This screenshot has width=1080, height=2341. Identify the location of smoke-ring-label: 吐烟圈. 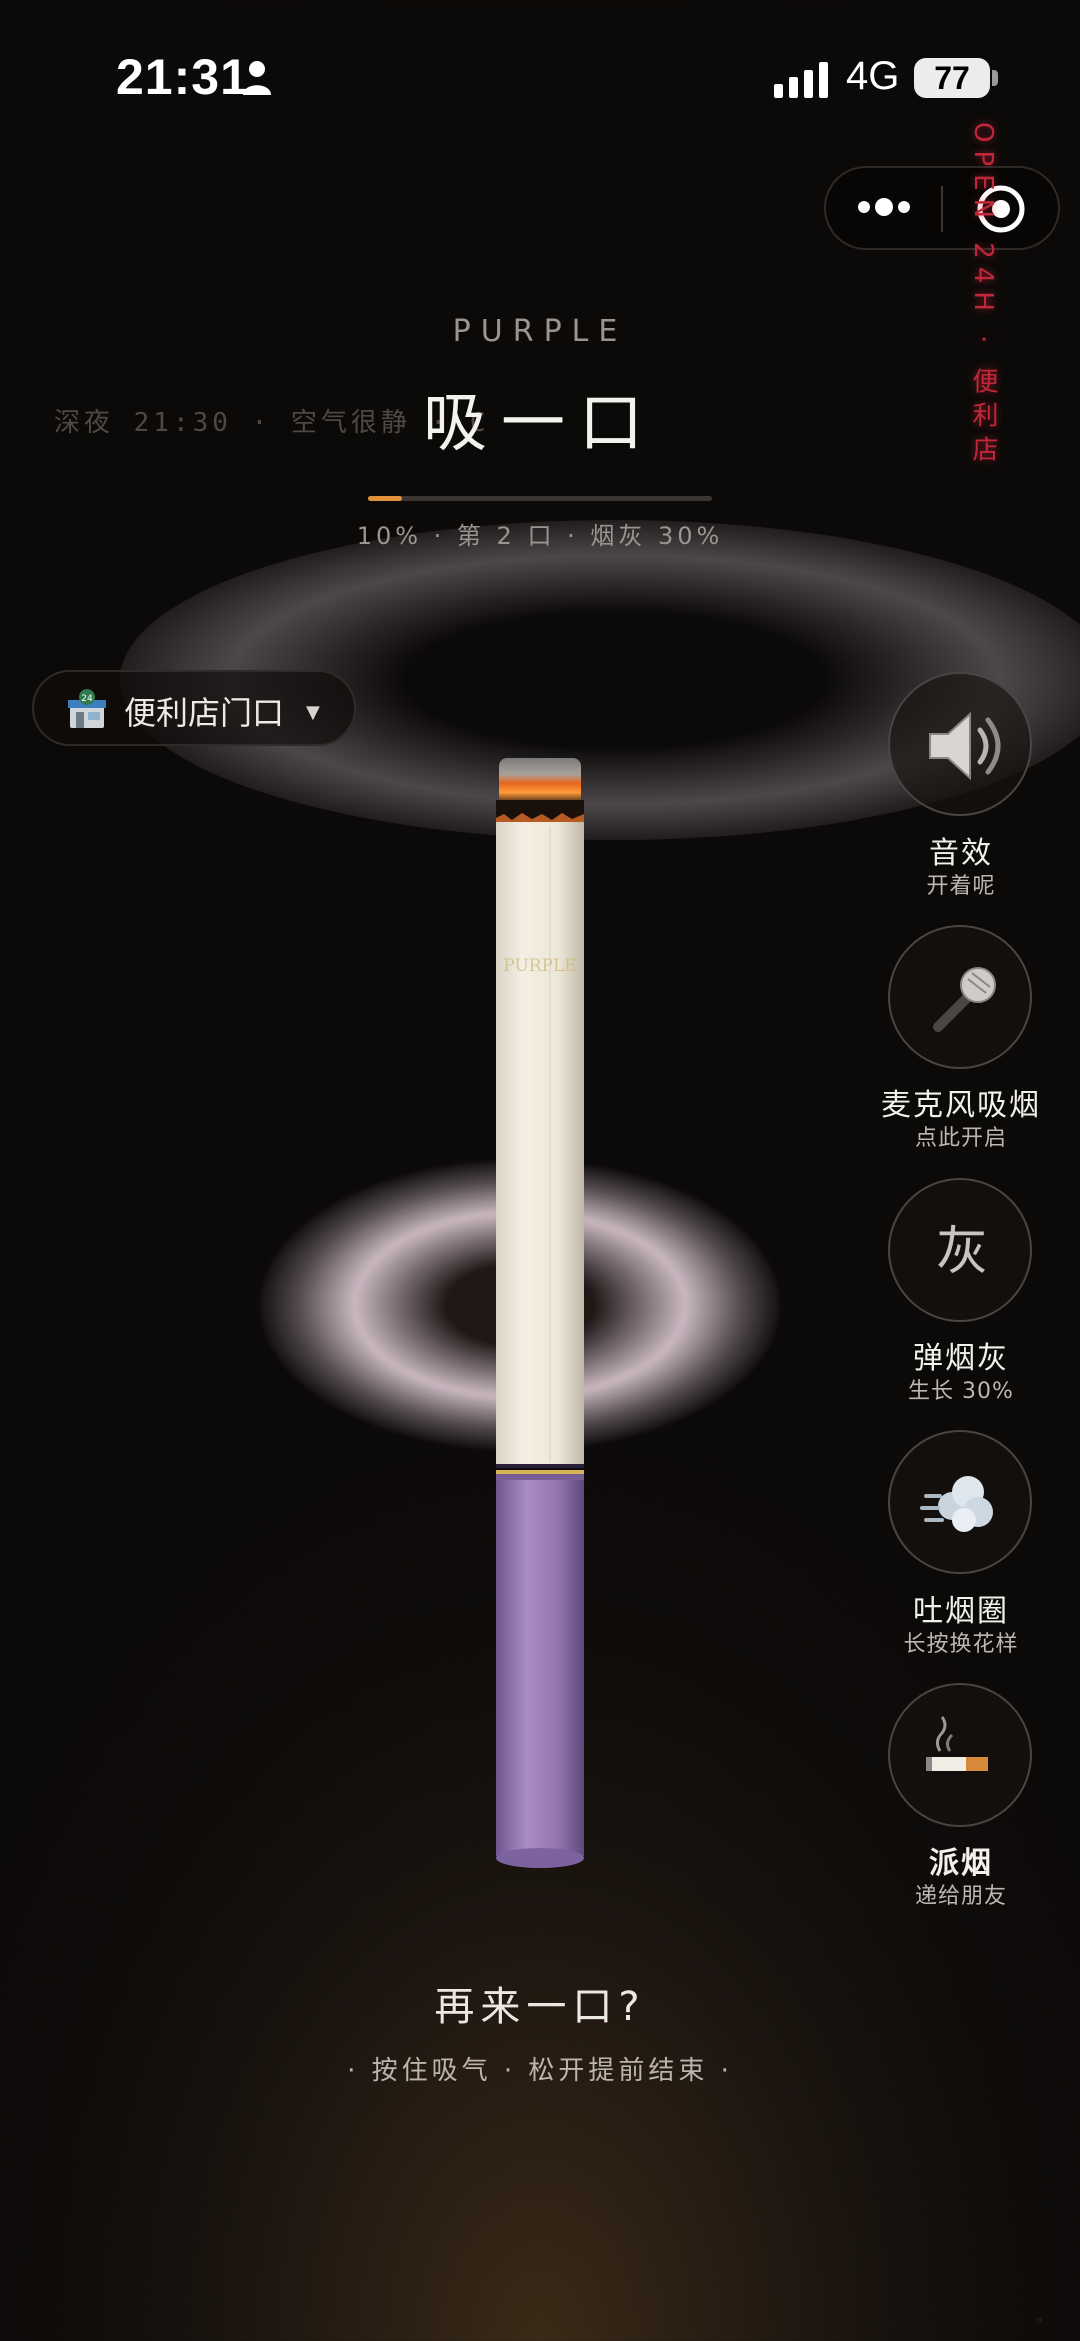
(961, 1611).